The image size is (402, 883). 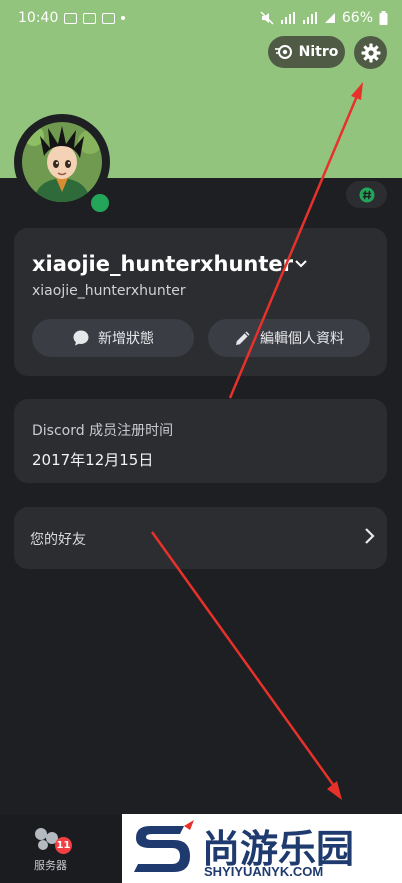 I want to click on watermark-english-text: SHYIYUANYK.COM, so click(x=264, y=871).